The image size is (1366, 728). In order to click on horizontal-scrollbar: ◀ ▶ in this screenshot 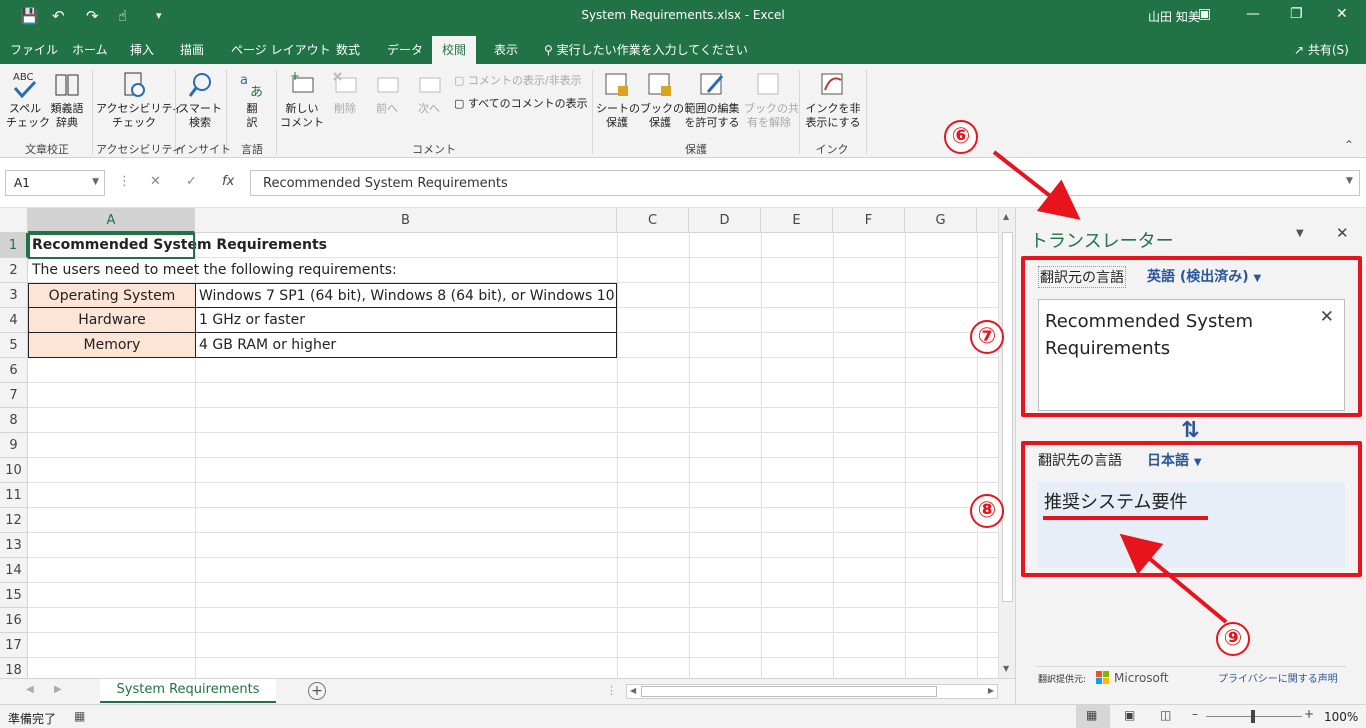, I will do `click(812, 691)`.